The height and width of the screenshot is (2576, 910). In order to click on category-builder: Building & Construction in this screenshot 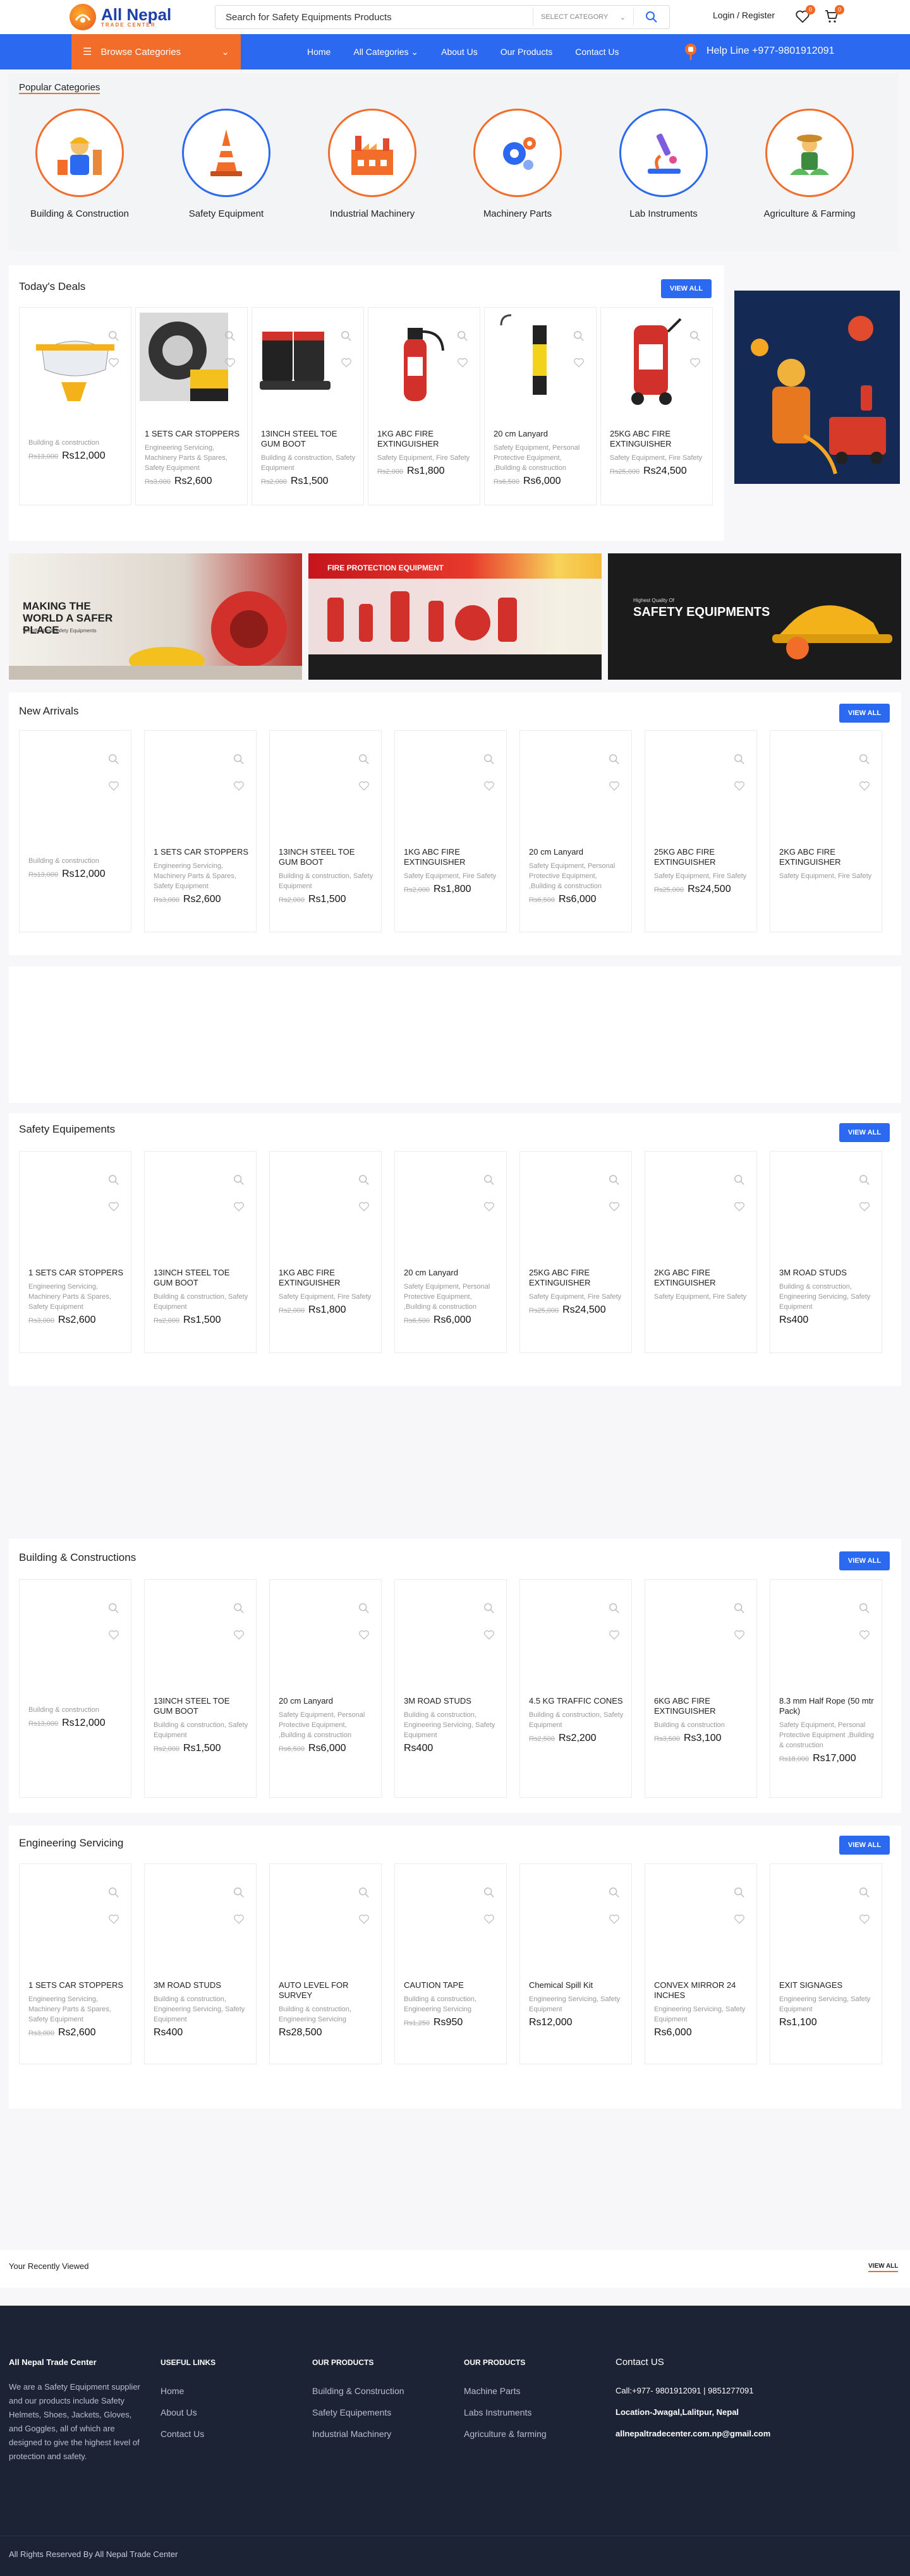, I will do `click(79, 164)`.